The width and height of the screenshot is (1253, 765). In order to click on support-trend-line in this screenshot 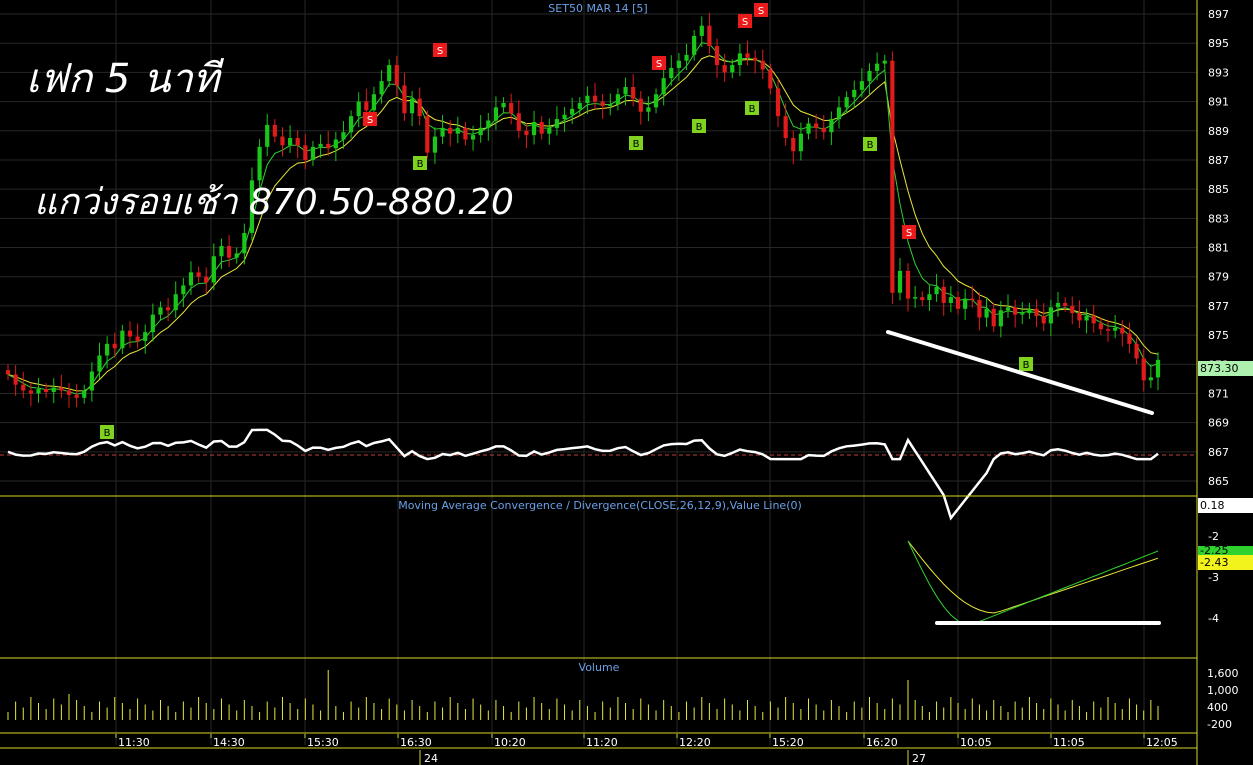, I will do `click(1020, 372)`.